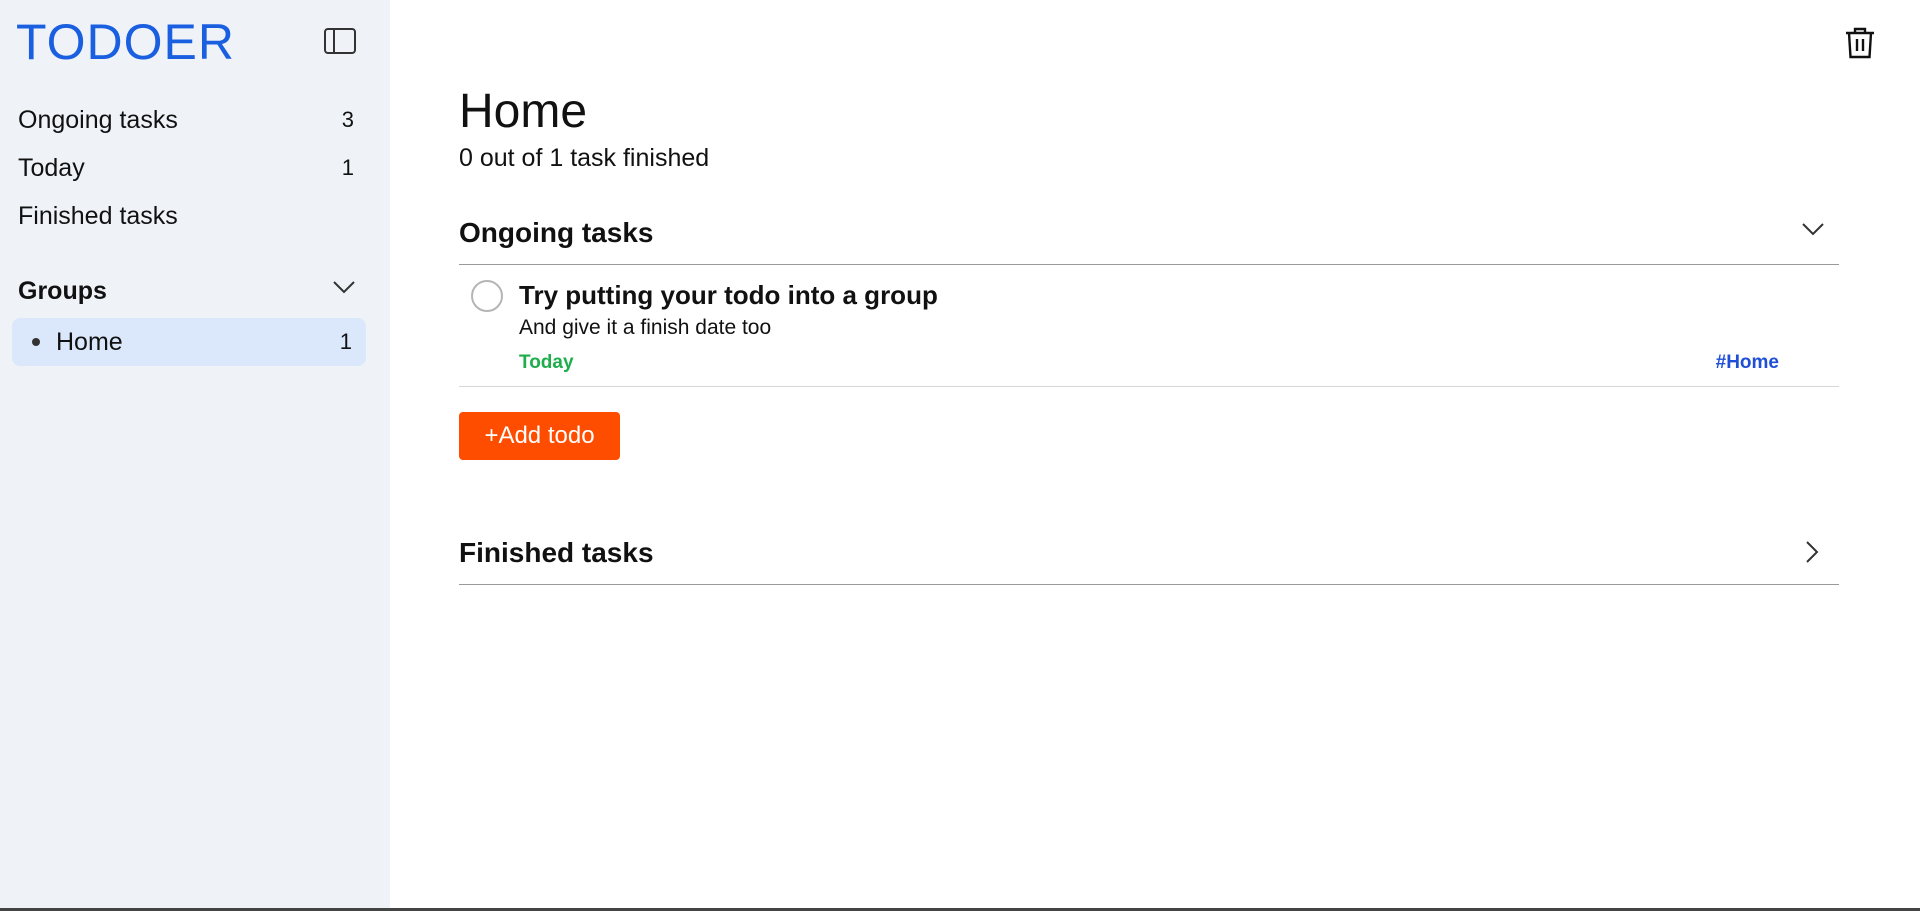 The height and width of the screenshot is (911, 1920). I want to click on groups-label: Groups, so click(62, 290).